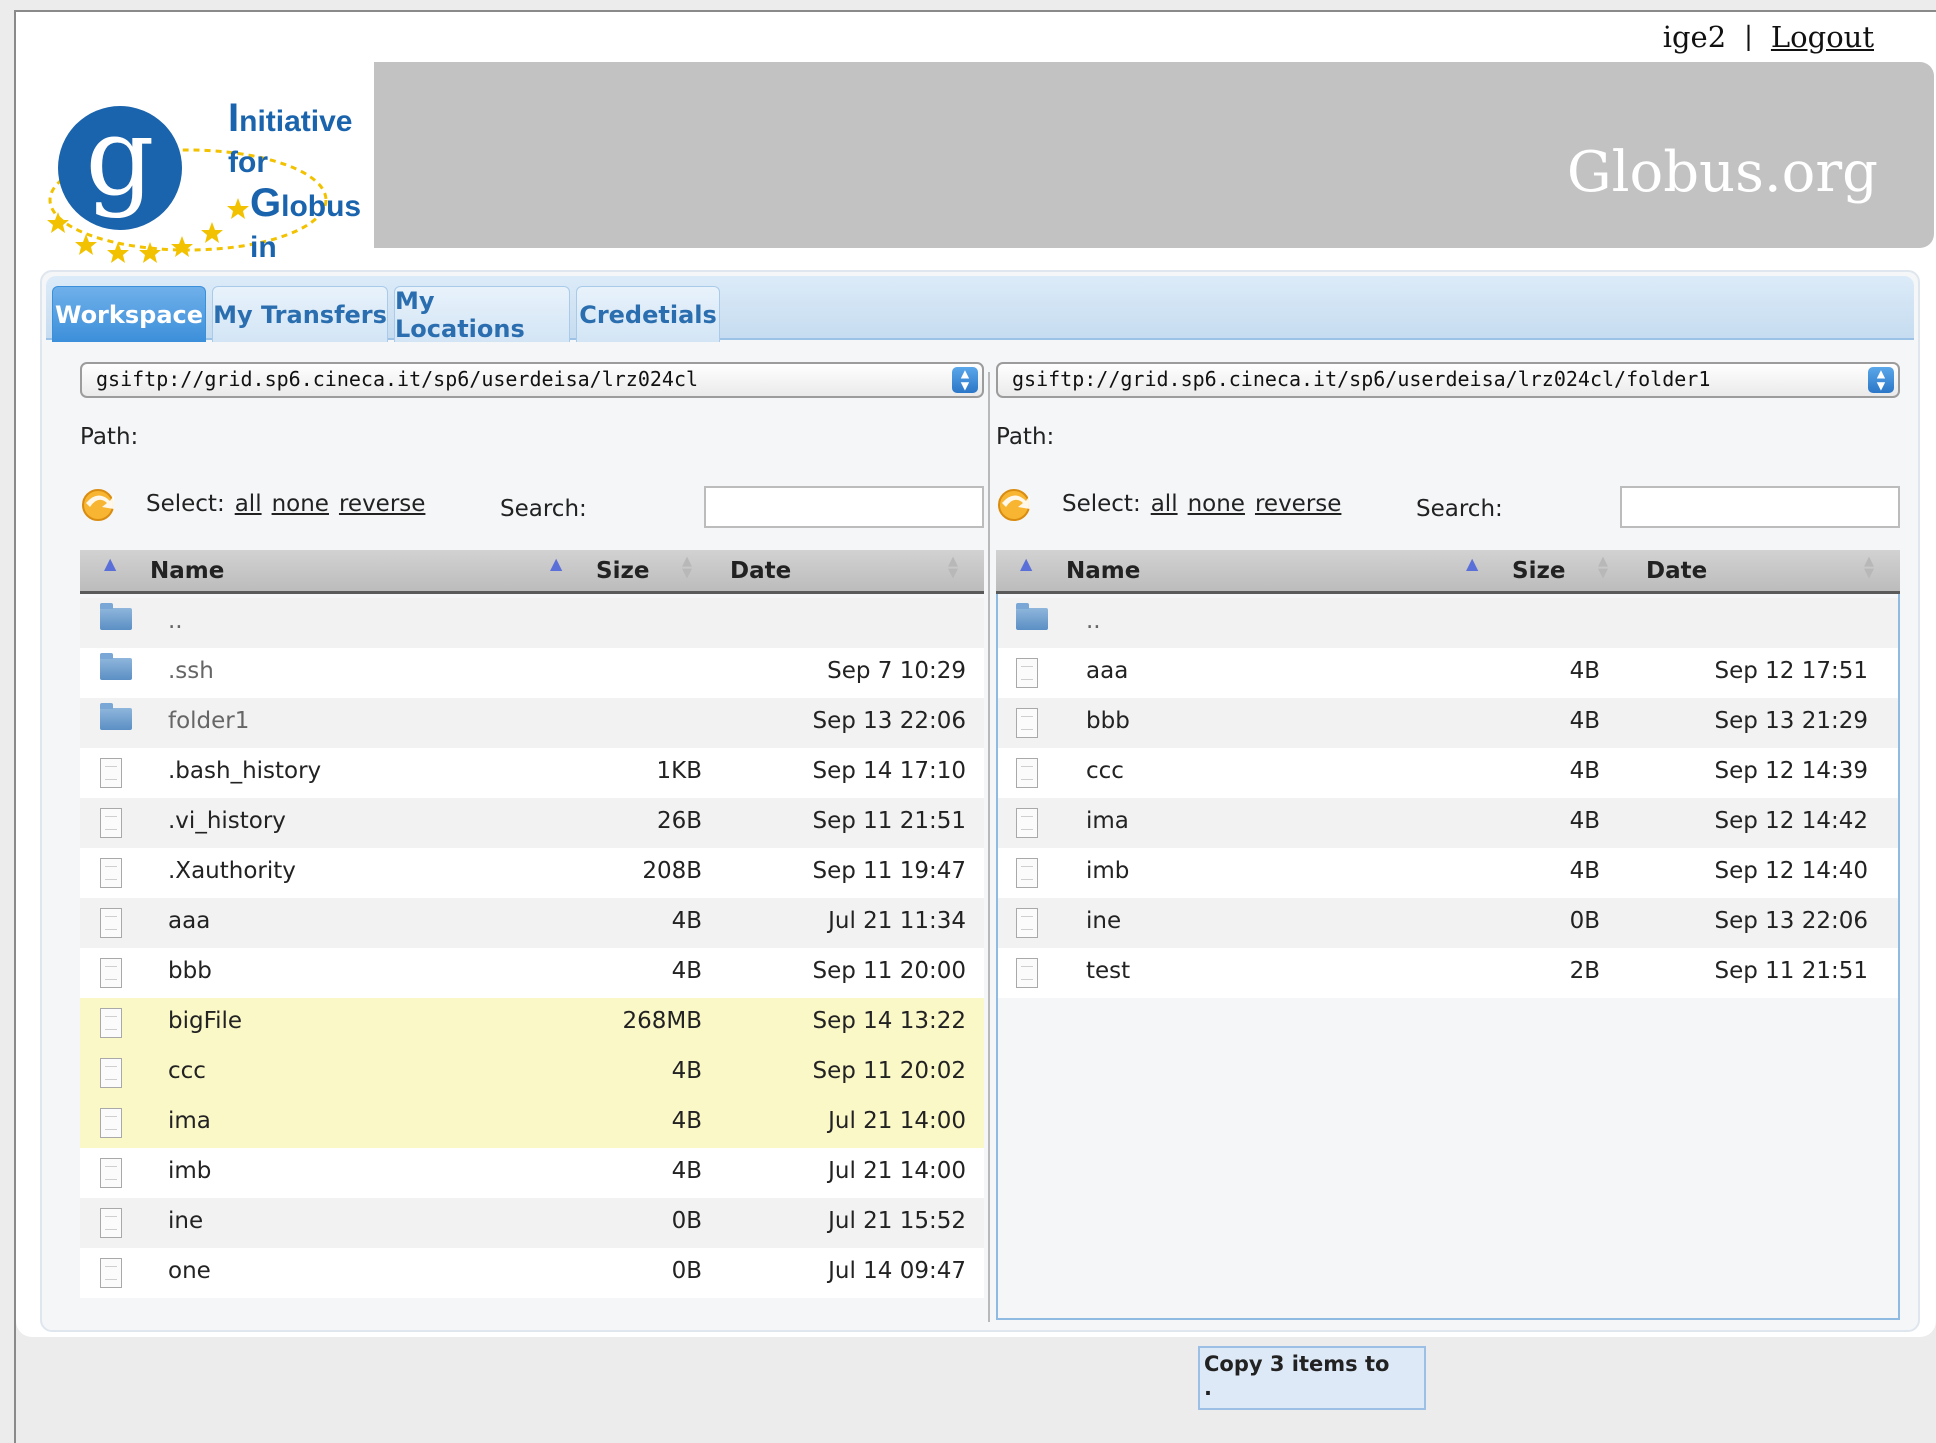  Describe the element at coordinates (187, 571) in the screenshot. I see `left-col-name: Name` at that location.